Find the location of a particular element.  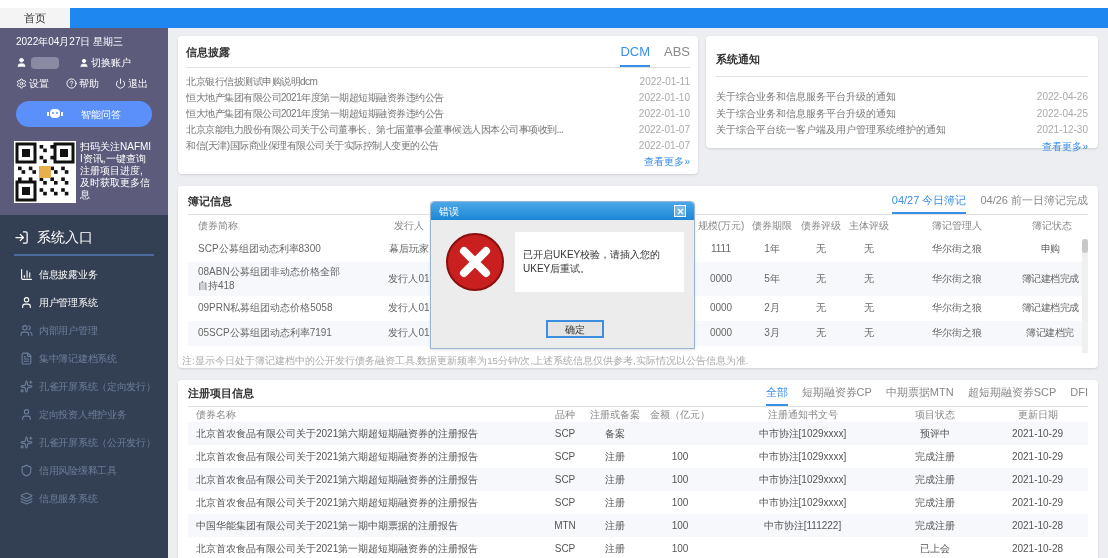

tab: ABS is located at coordinates (677, 54).